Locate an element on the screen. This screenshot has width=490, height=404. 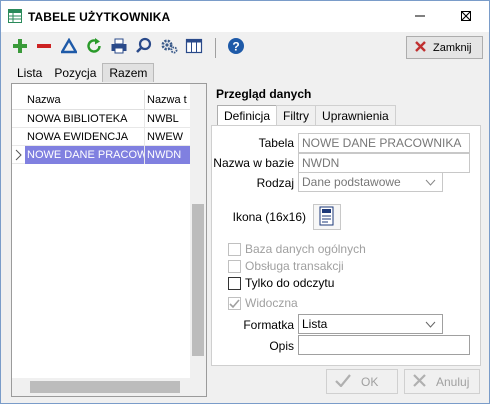
nazwa-w-bazie-label: Nazwa w bazie is located at coordinates (253, 163).